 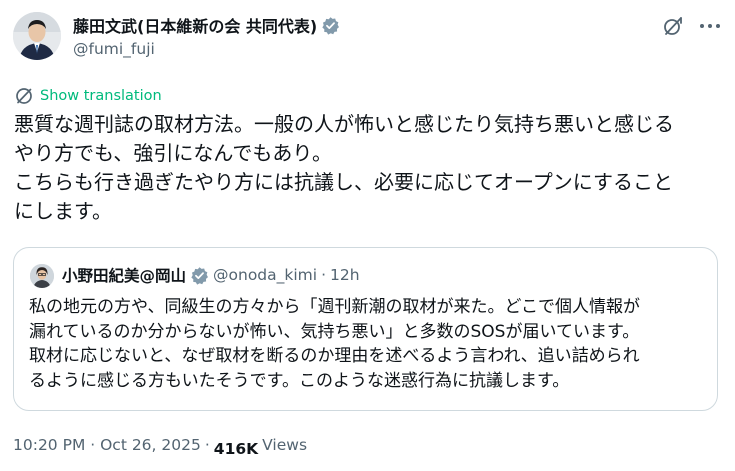 I want to click on tweet-text-line: 悪質な週刊誌の取材方法。一般の人が怖いと感じたり気持ち悪いと感じる, so click(x=344, y=124).